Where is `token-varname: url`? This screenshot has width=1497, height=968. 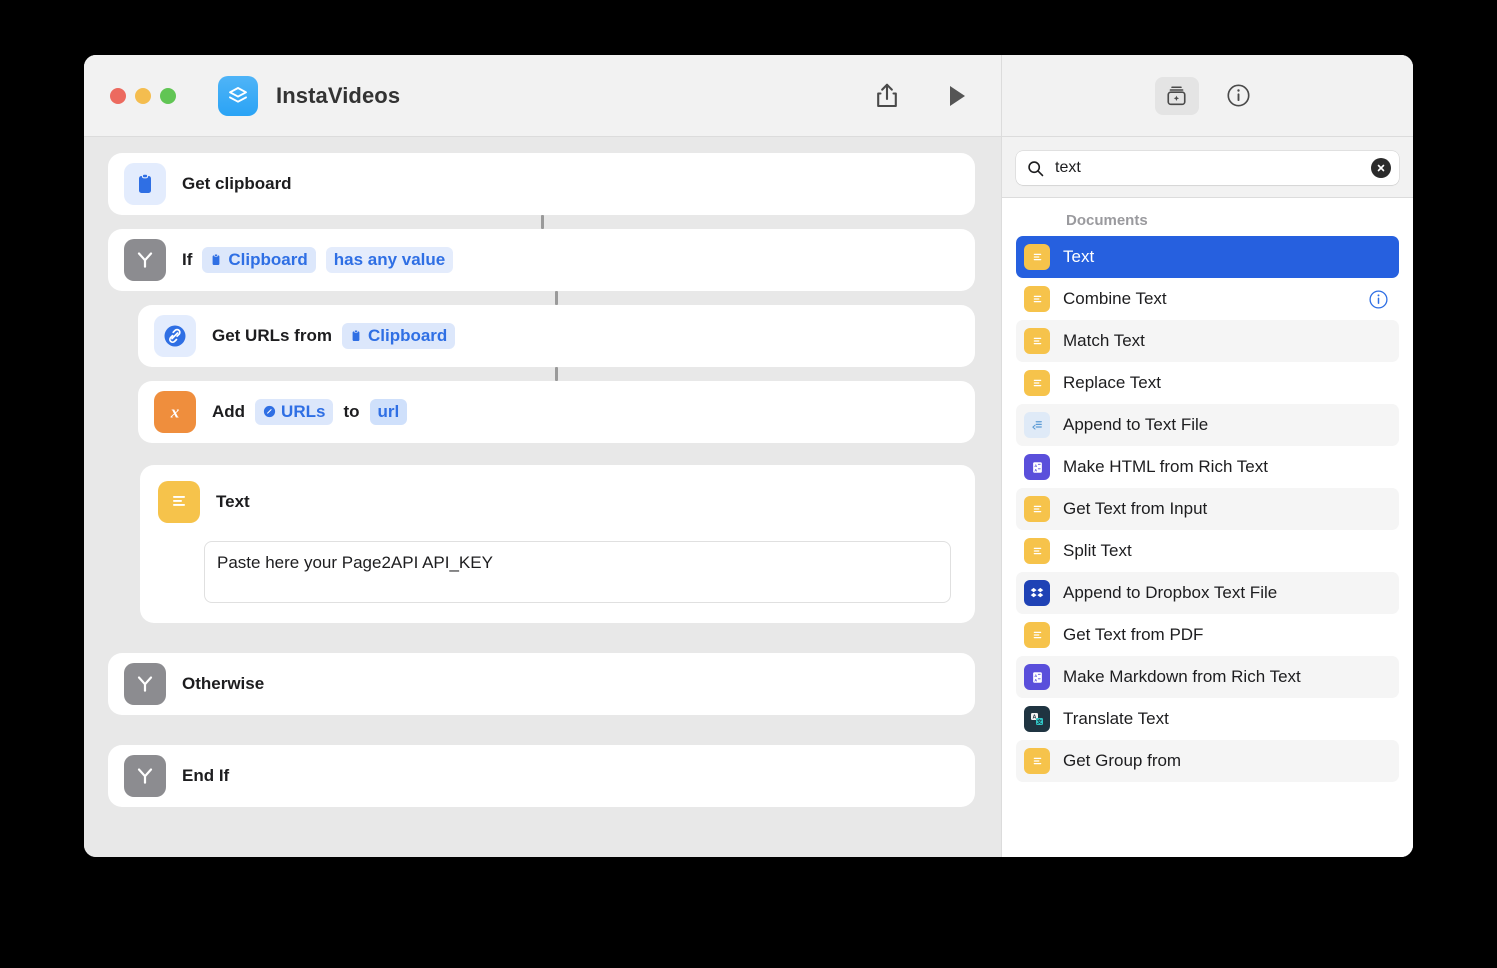
token-varname: url is located at coordinates (388, 412).